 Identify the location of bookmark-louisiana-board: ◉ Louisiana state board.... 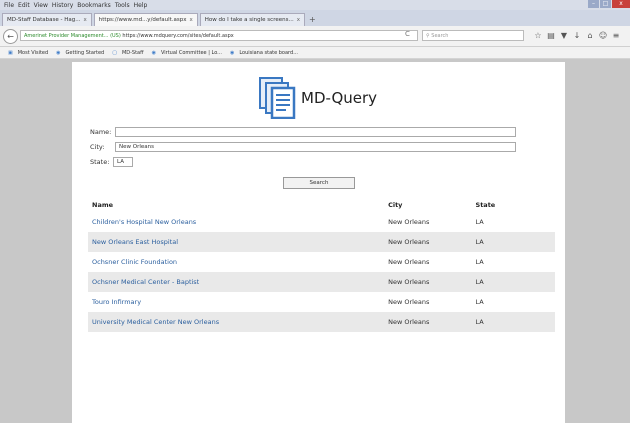
(262, 53).